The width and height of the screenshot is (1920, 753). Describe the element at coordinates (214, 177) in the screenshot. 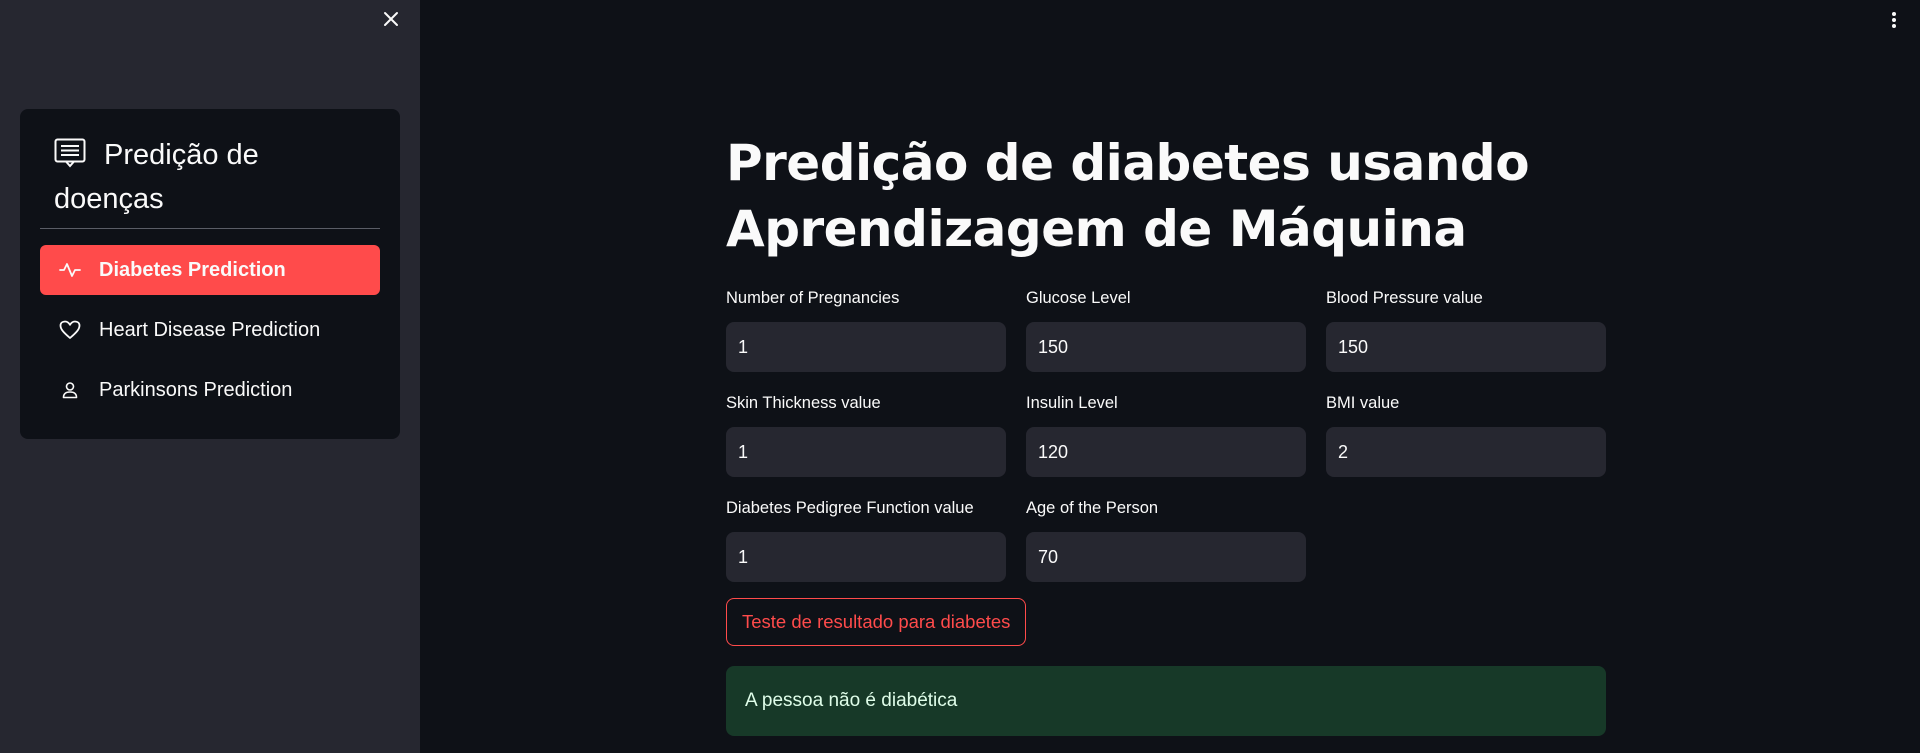

I see `menu-title: Predição de doenças` at that location.